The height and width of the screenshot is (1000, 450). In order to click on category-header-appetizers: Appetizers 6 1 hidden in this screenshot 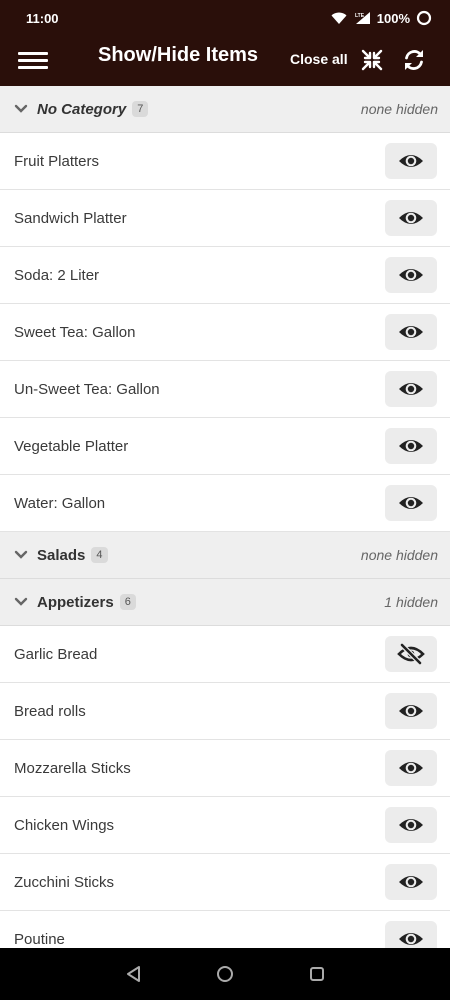, I will do `click(225, 602)`.